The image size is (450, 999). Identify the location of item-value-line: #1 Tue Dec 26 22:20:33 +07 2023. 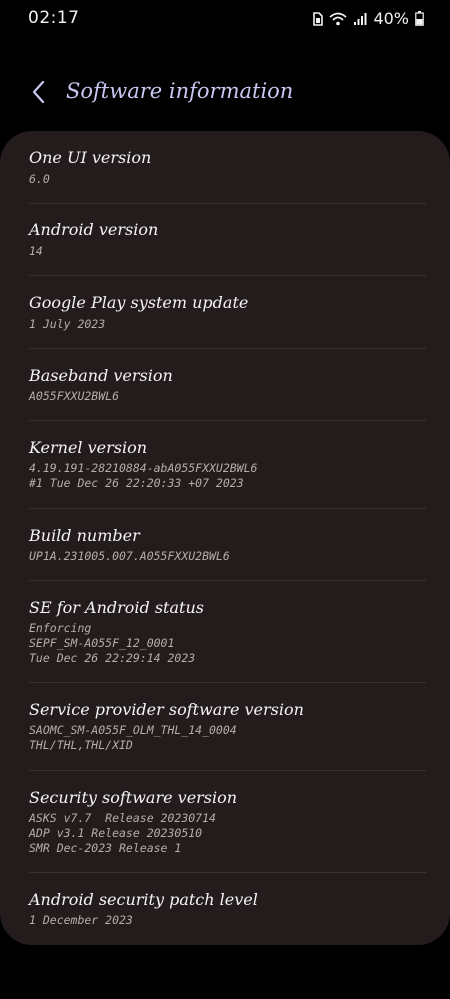
(136, 483).